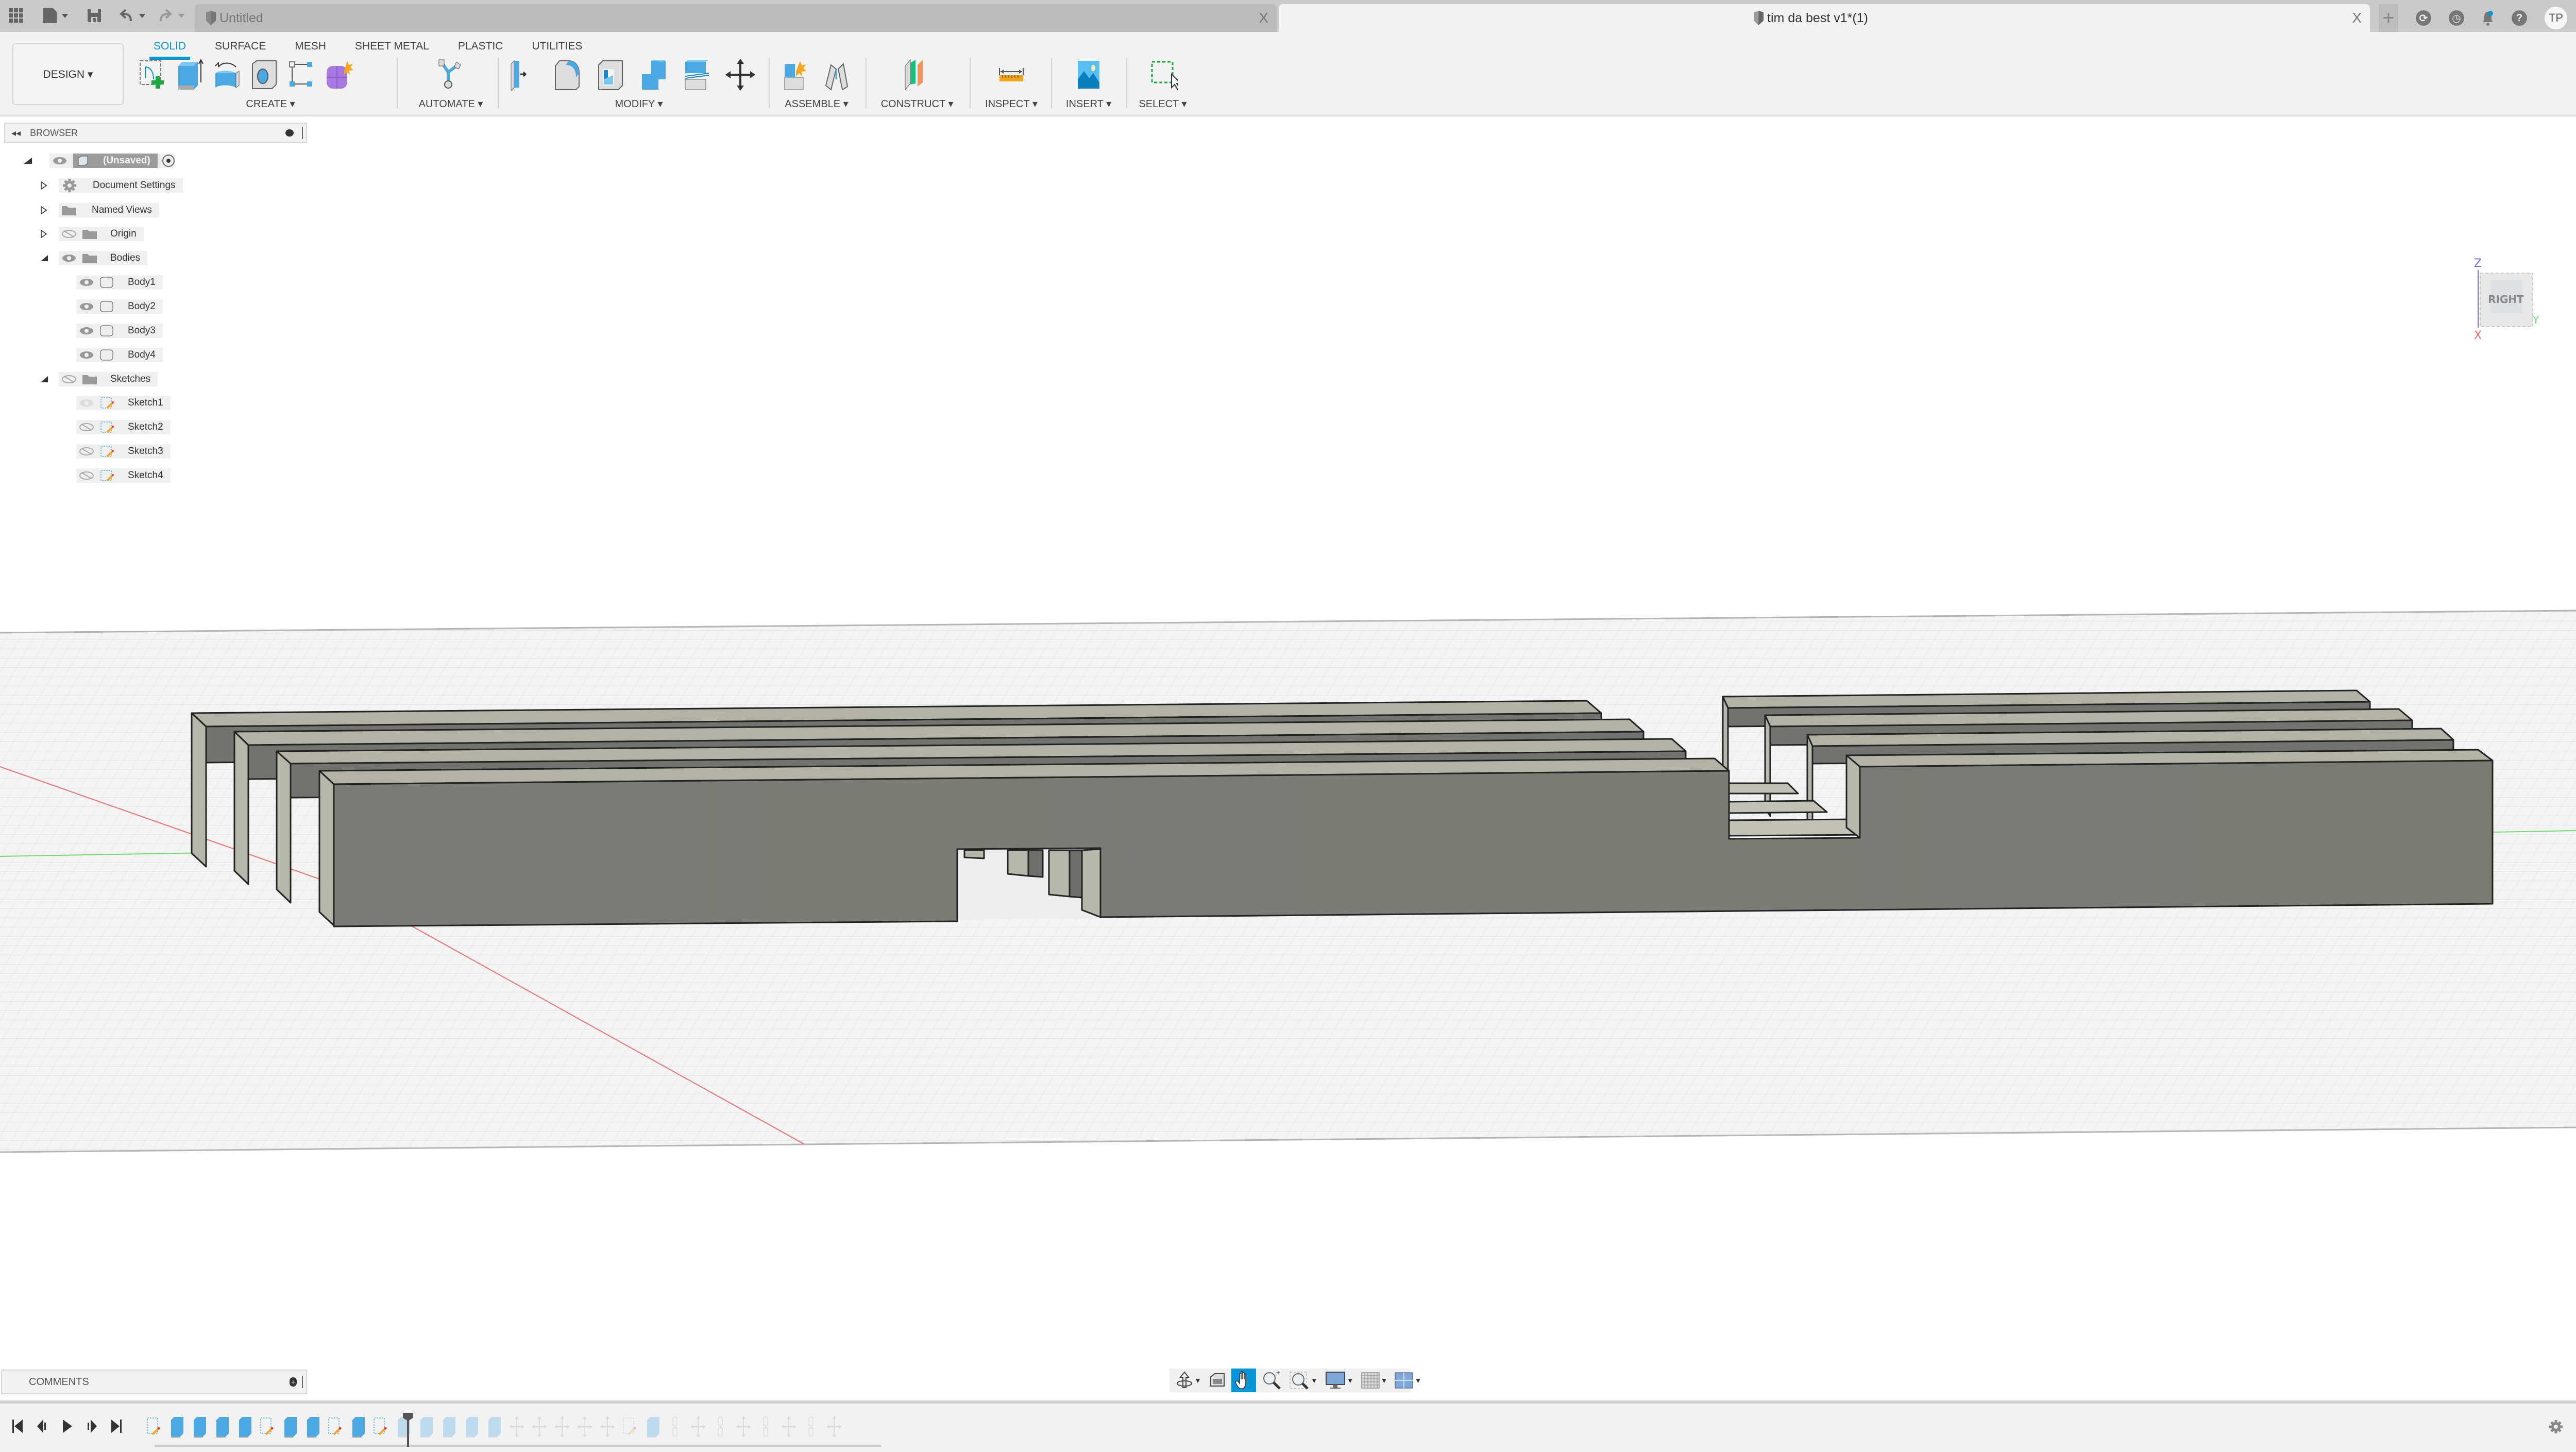  Describe the element at coordinates (1189, 1380) in the screenshot. I see `orbit-button: ▼` at that location.